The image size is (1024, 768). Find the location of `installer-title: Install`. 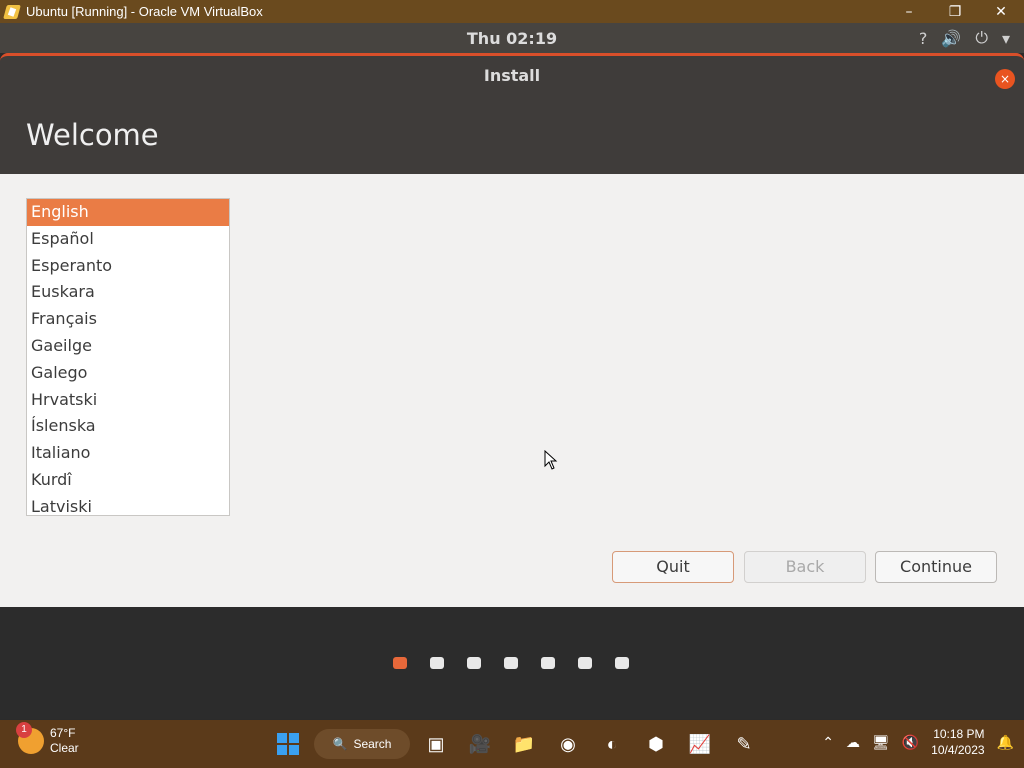

installer-title: Install is located at coordinates (512, 75).